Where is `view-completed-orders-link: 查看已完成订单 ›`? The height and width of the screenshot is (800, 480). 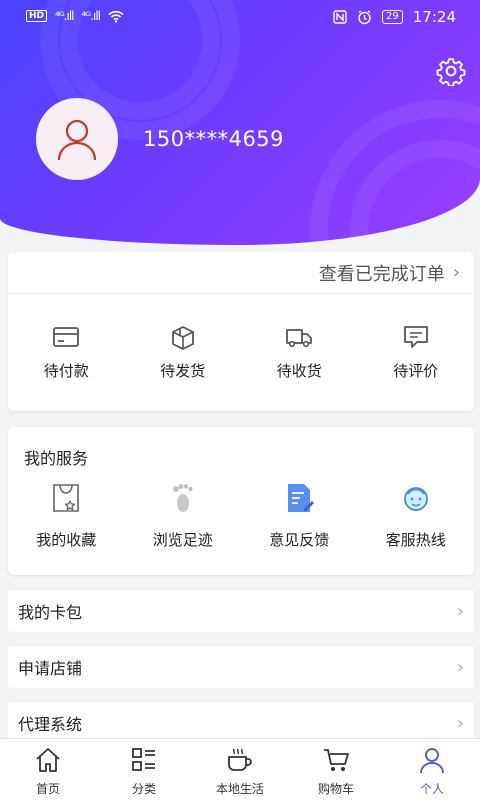
view-completed-orders-link: 查看已完成订单 › is located at coordinates (241, 273).